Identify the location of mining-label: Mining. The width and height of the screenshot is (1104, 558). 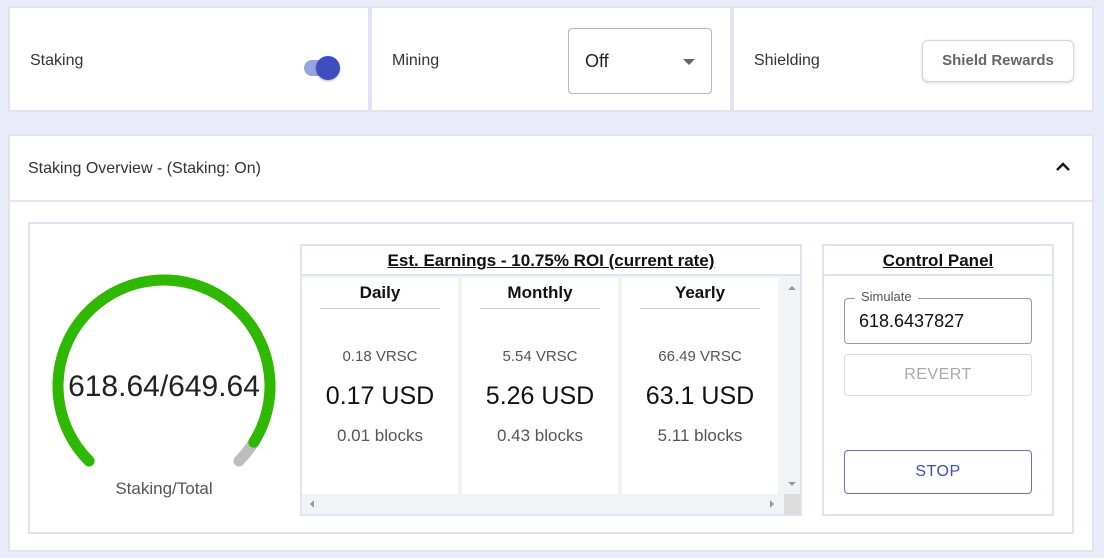
(416, 60).